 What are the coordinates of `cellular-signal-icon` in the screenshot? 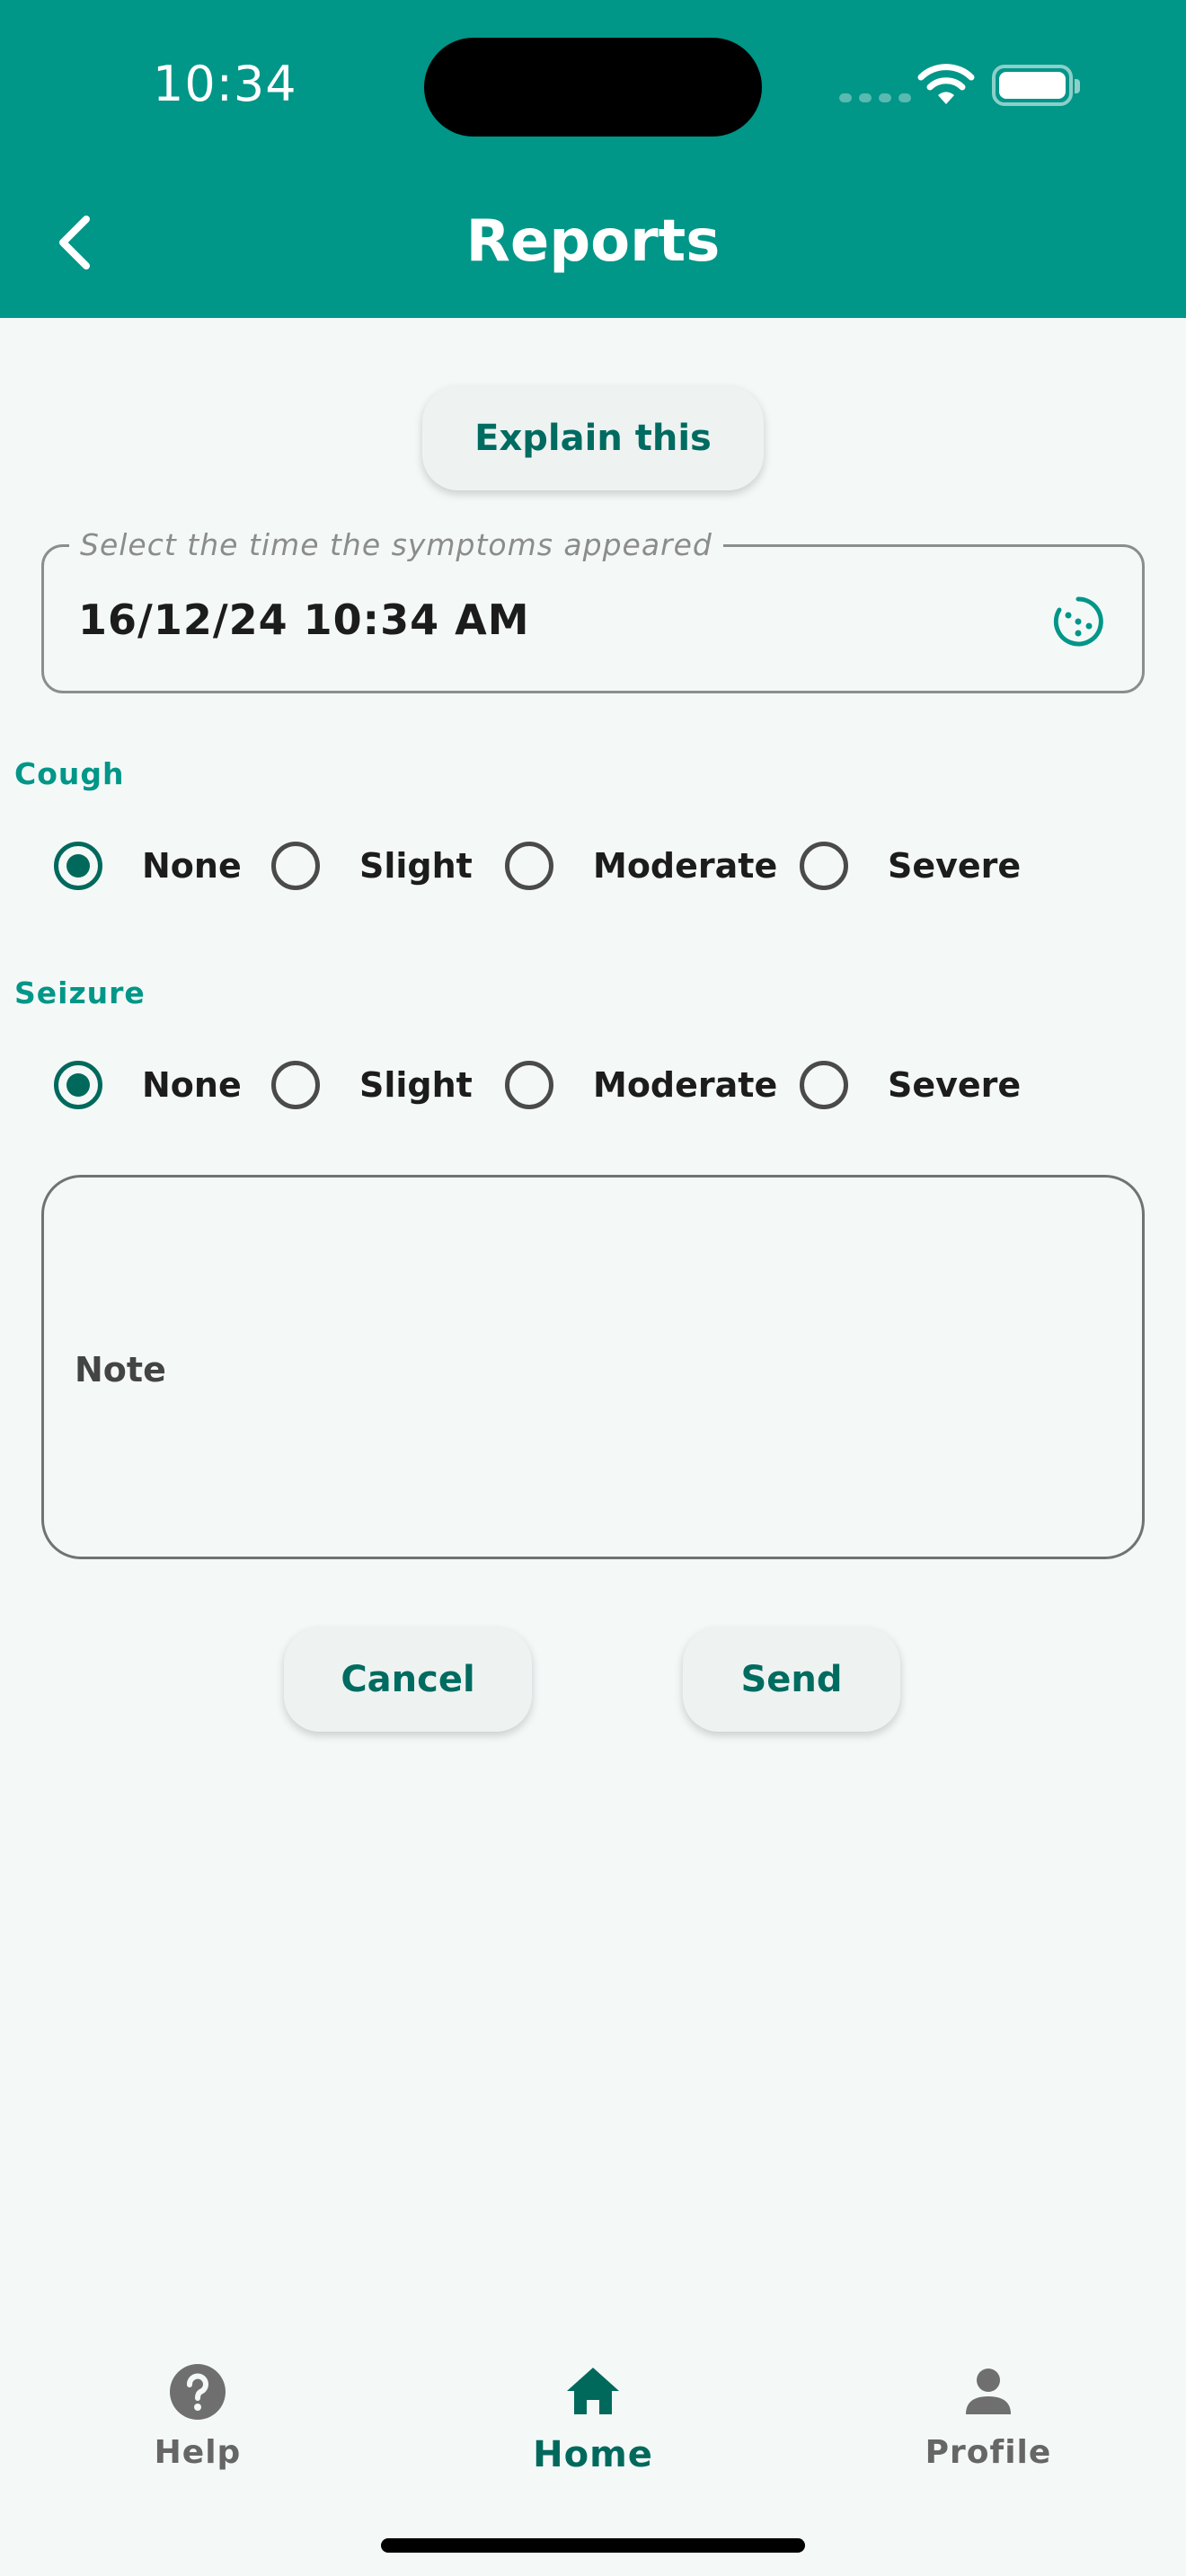 It's located at (875, 97).